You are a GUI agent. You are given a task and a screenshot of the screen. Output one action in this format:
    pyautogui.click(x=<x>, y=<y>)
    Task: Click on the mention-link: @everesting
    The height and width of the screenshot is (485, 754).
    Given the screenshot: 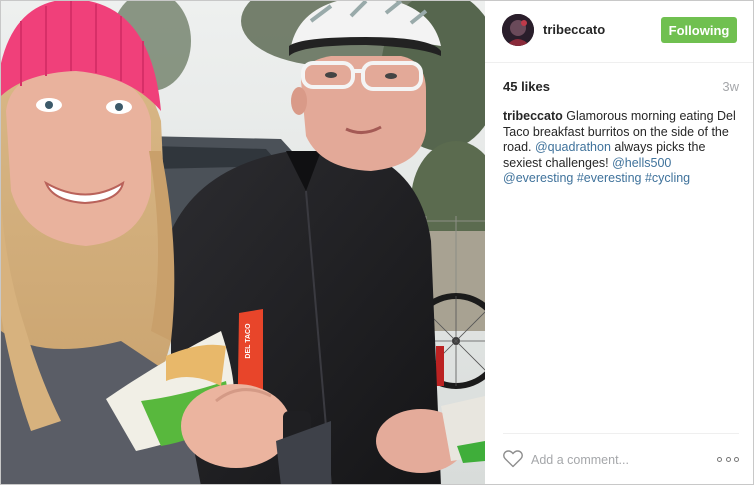 What is the action you would take?
    pyautogui.click(x=538, y=178)
    